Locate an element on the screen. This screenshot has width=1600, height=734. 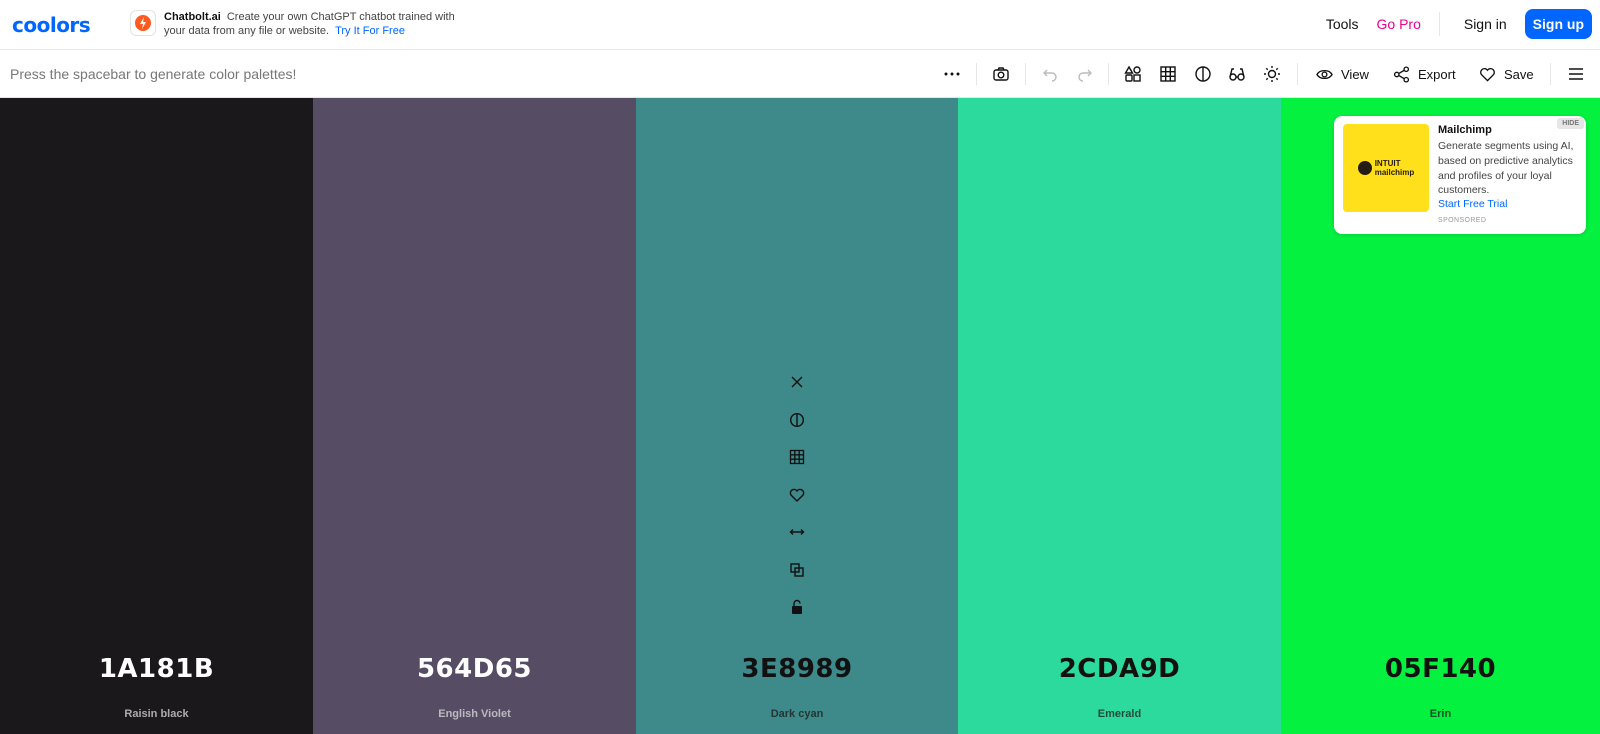
color-hex: 3E8989 is located at coordinates (796, 669).